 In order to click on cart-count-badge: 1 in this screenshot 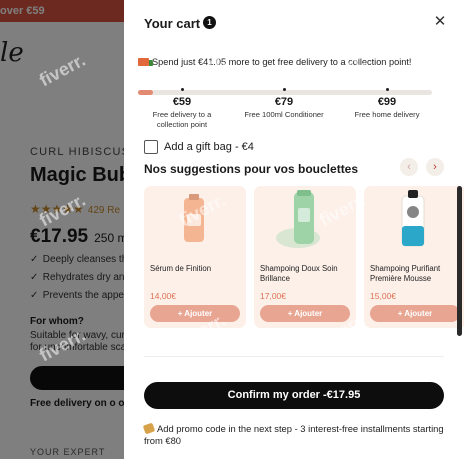, I will do `click(209, 22)`.